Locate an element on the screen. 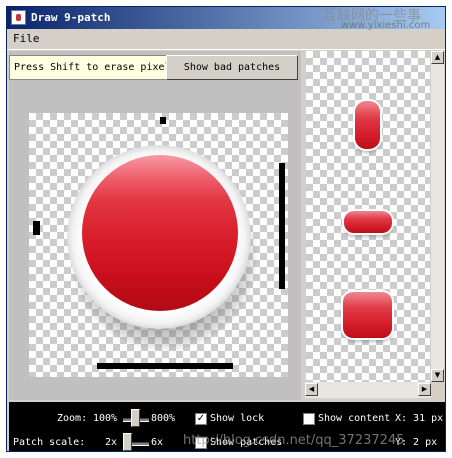  watermark-bottom: http://blog.csdn.net/qq_37237245 is located at coordinates (294, 440).